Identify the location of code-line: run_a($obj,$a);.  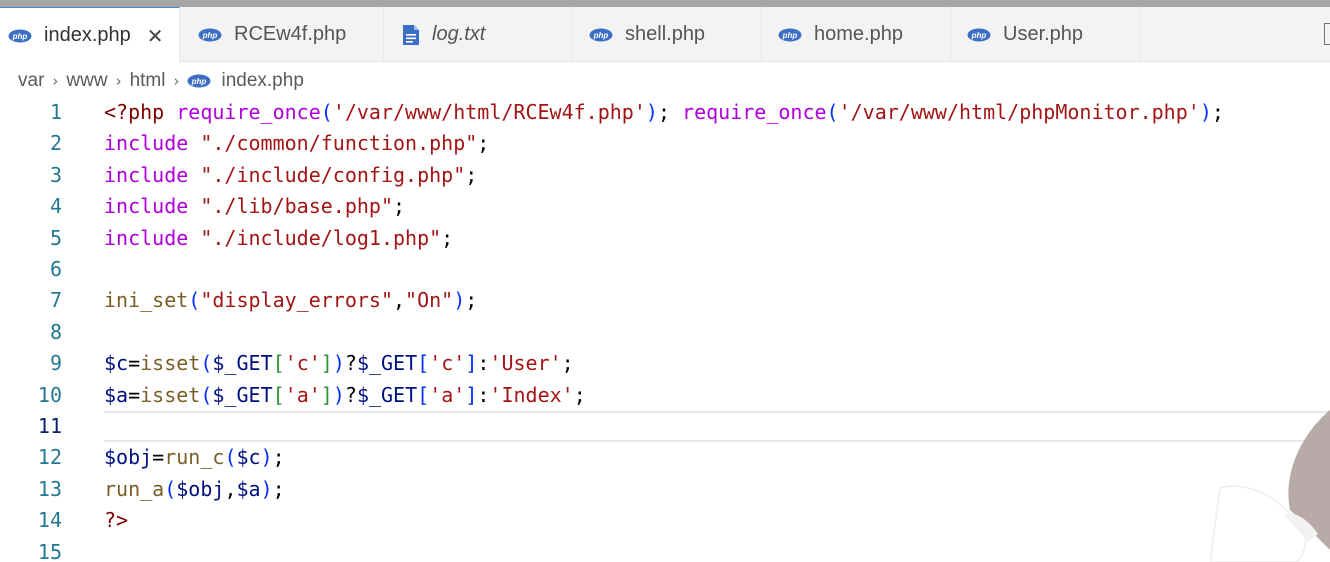
(194, 489).